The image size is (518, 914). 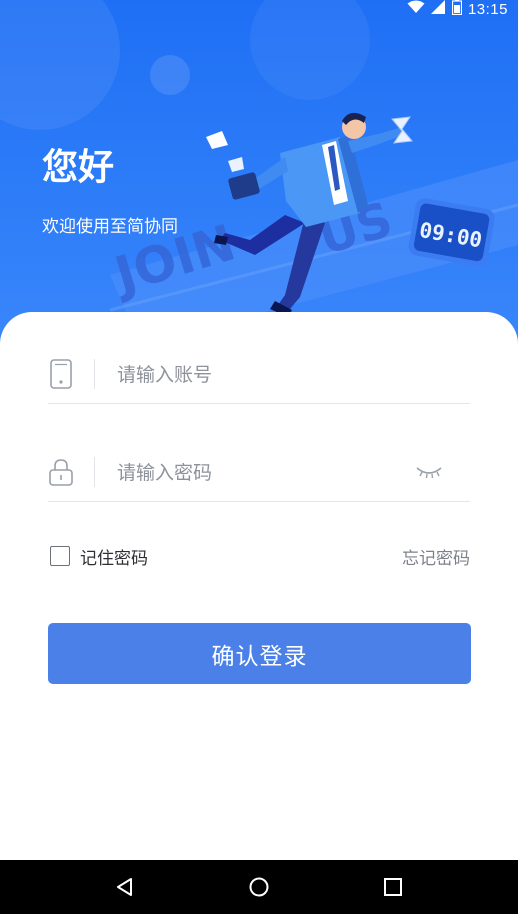 I want to click on back-icon, so click(x=125, y=887).